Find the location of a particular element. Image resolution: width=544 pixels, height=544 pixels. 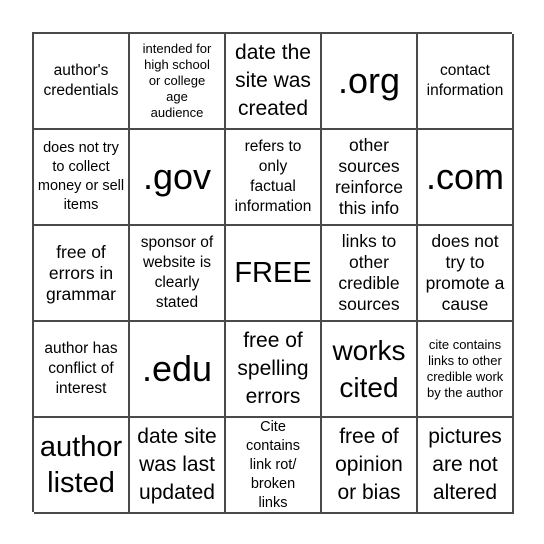

cell-text: .edu is located at coordinates (177, 368).